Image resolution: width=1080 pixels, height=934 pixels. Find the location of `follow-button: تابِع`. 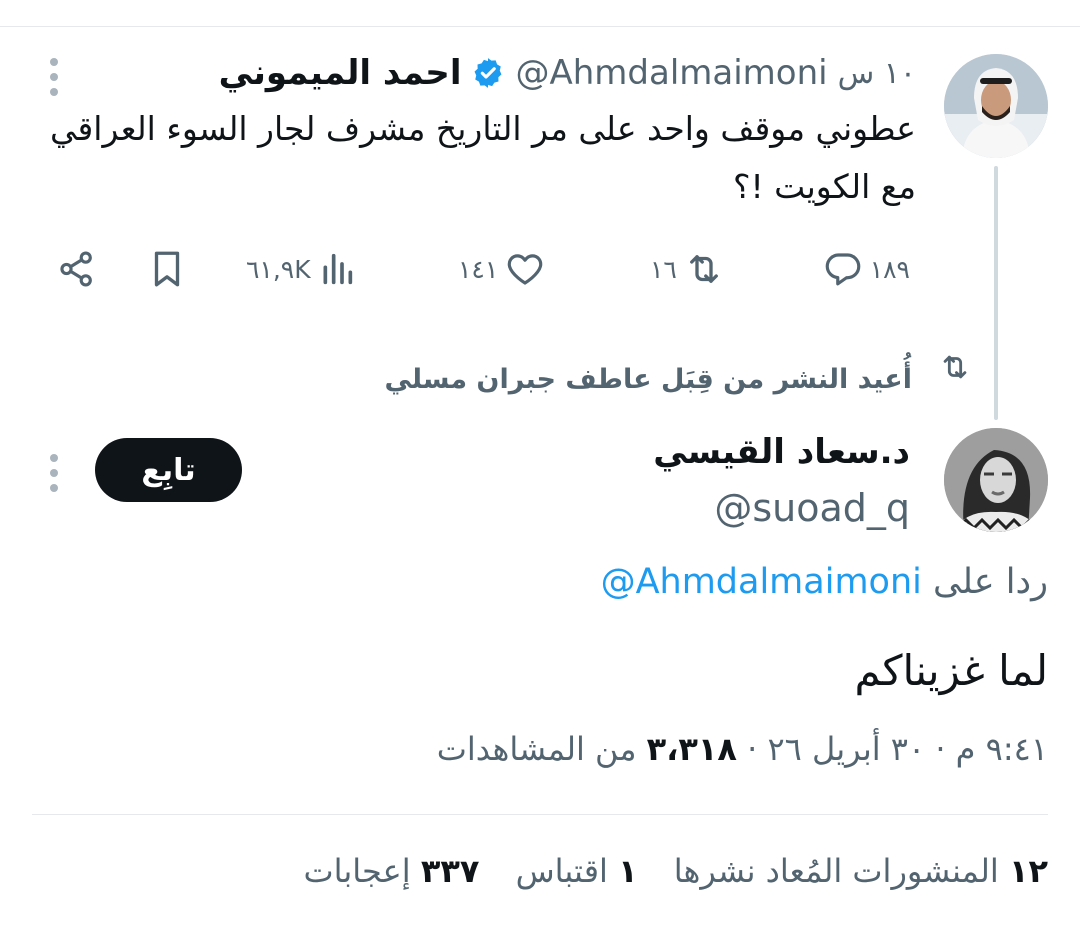

follow-button: تابِع is located at coordinates (168, 470).